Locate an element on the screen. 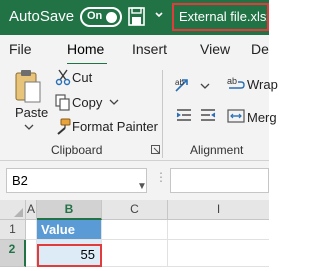 The width and height of the screenshot is (320, 271). indent-icon is located at coordinates (184, 115).